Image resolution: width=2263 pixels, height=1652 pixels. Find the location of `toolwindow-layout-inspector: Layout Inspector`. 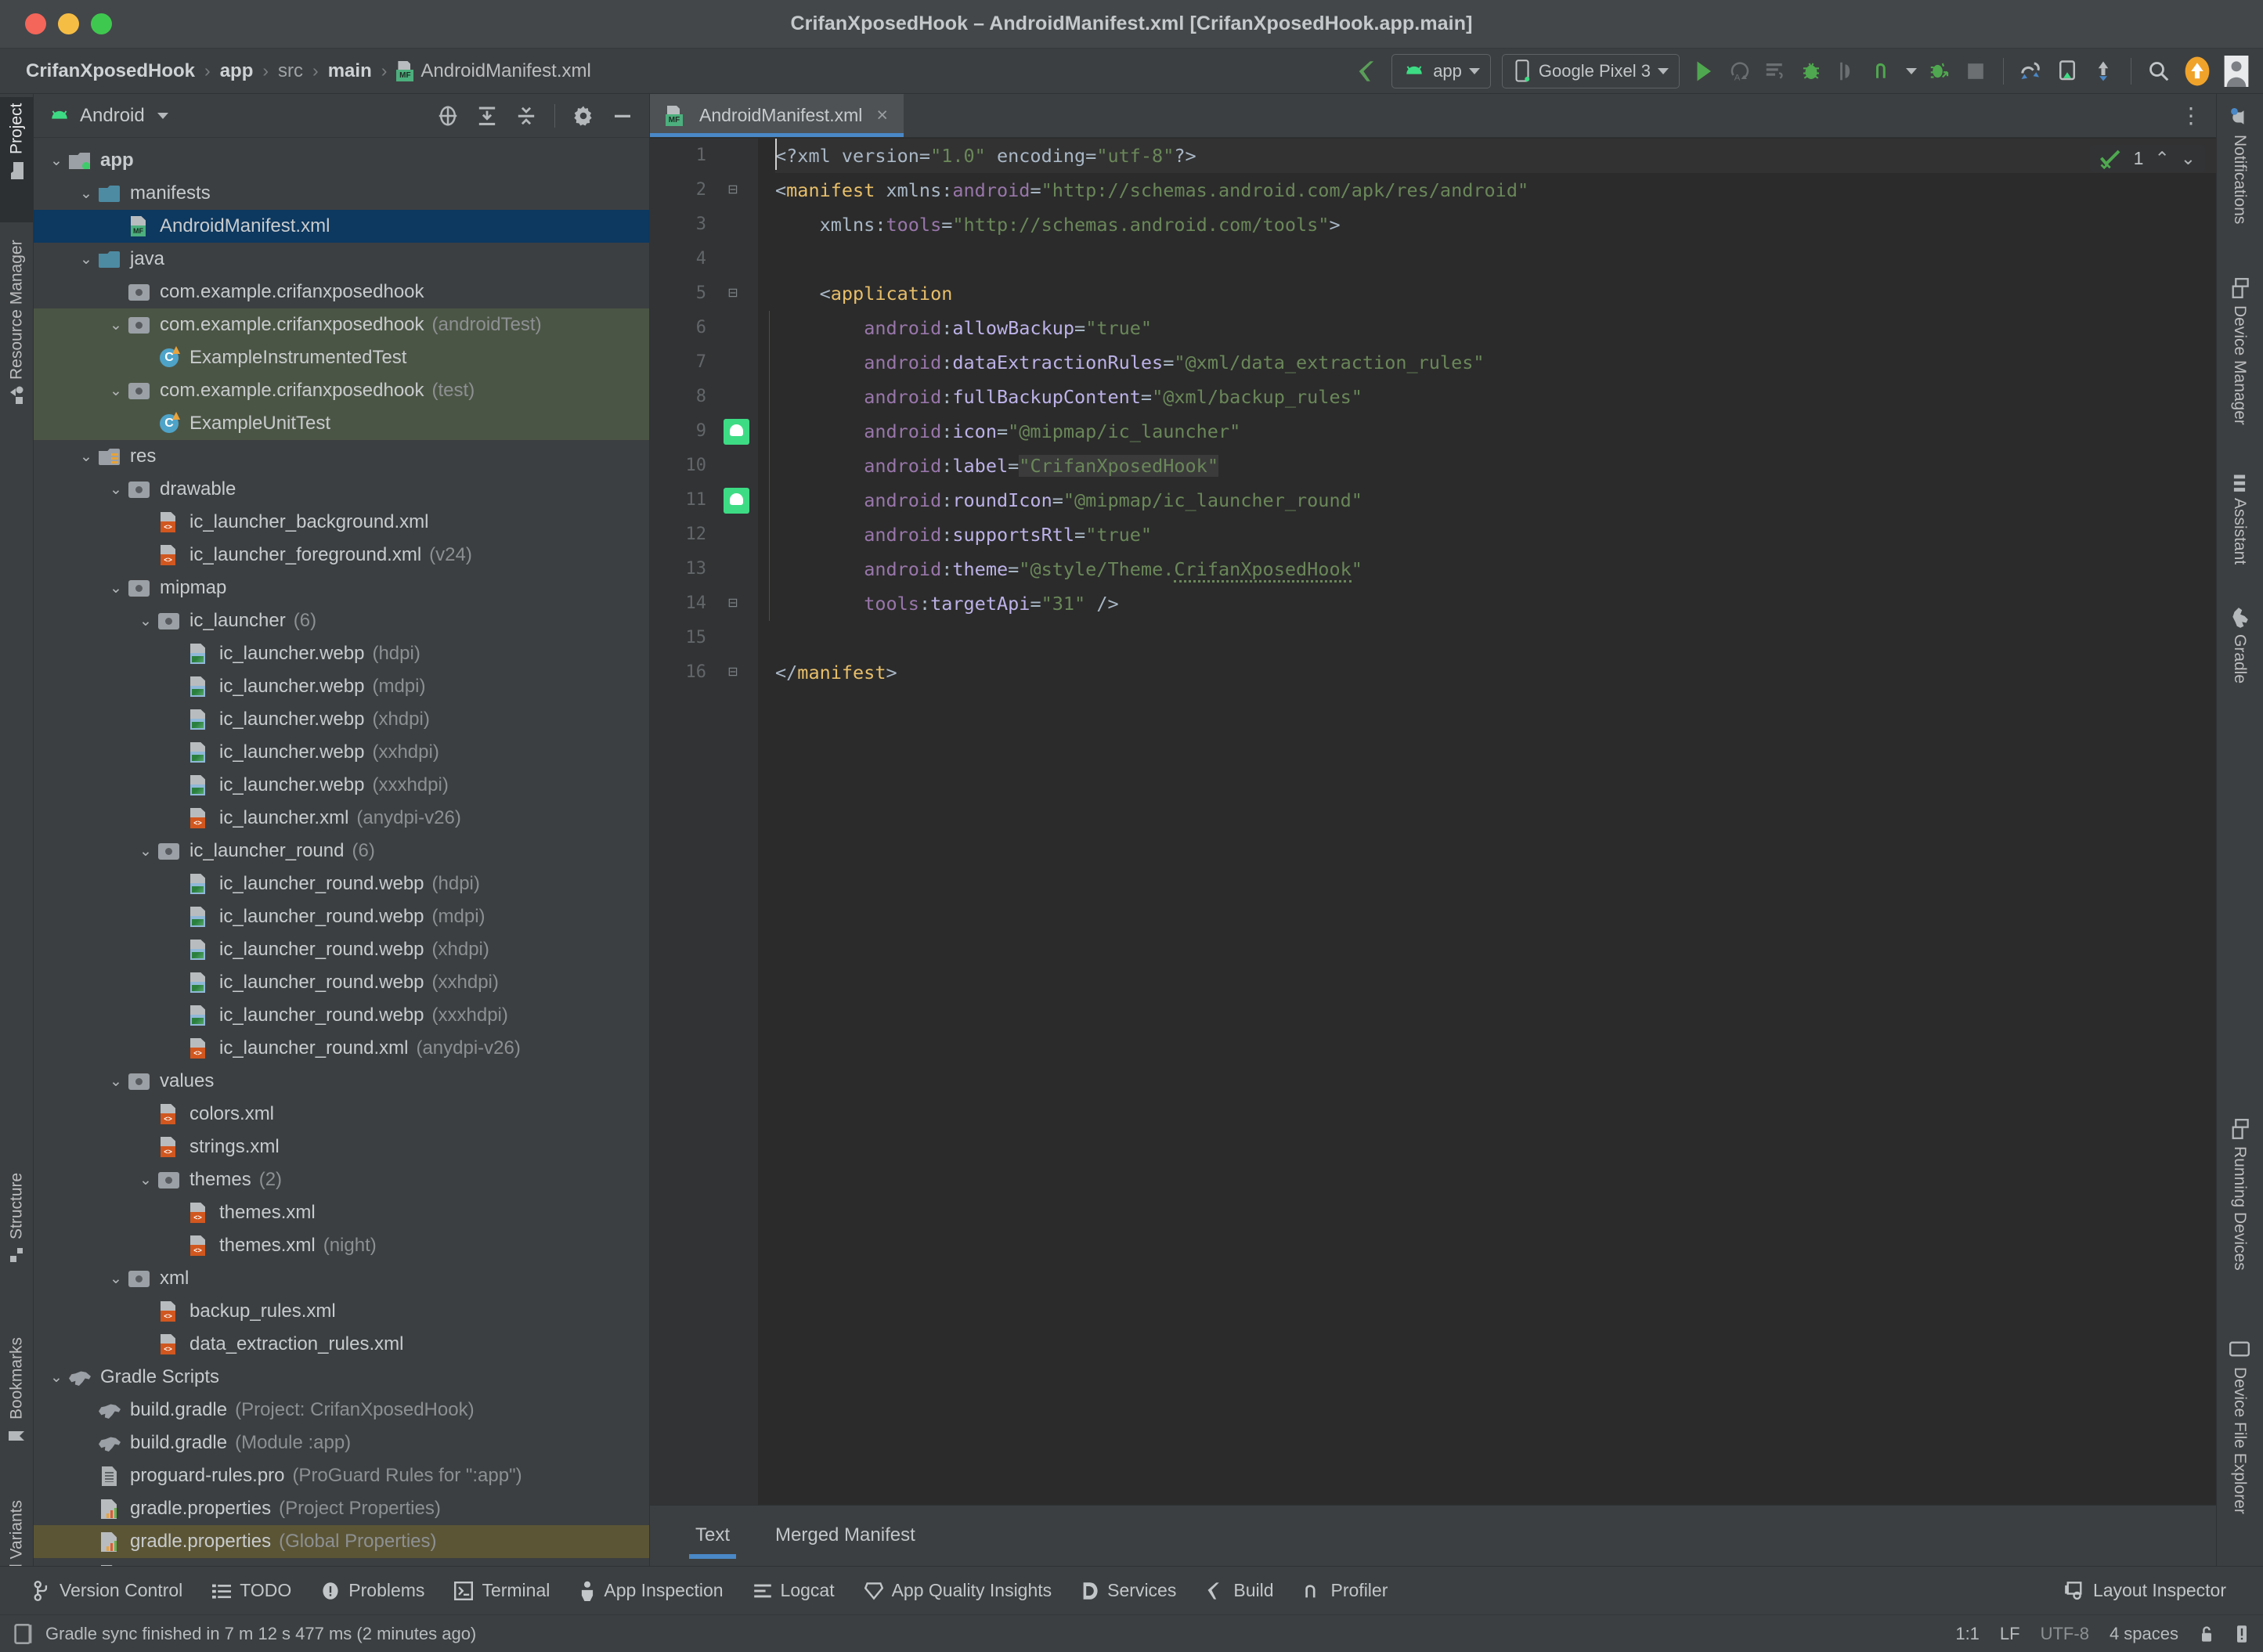

toolwindow-layout-inspector: Layout Inspector is located at coordinates (2145, 1591).